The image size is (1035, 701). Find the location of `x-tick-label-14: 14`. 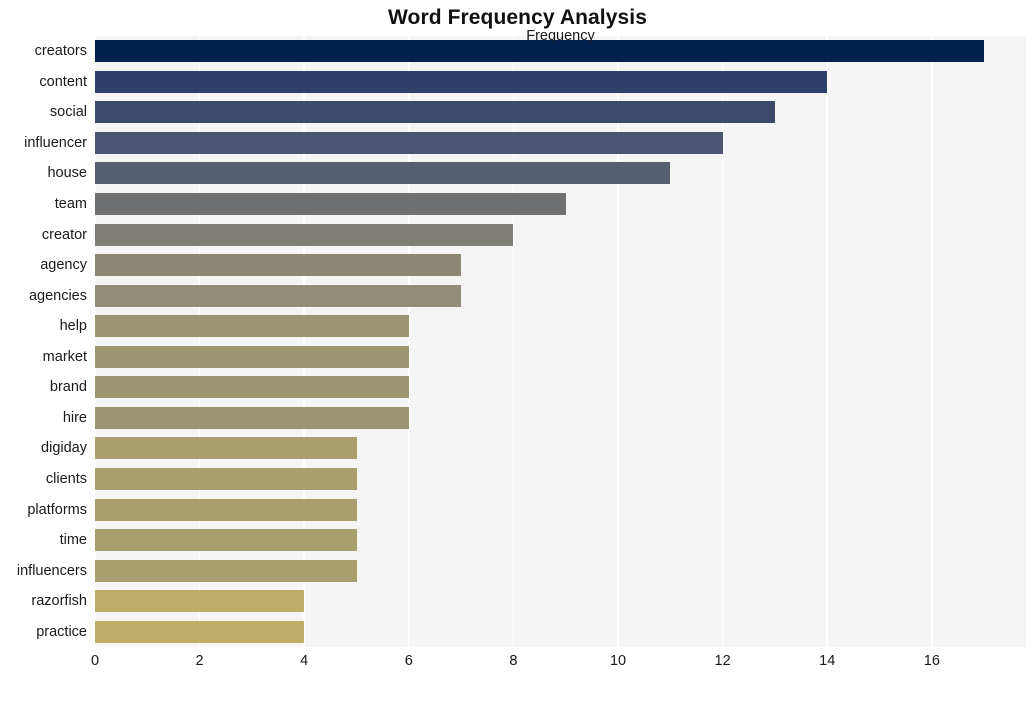

x-tick-label-14: 14 is located at coordinates (827, 661).